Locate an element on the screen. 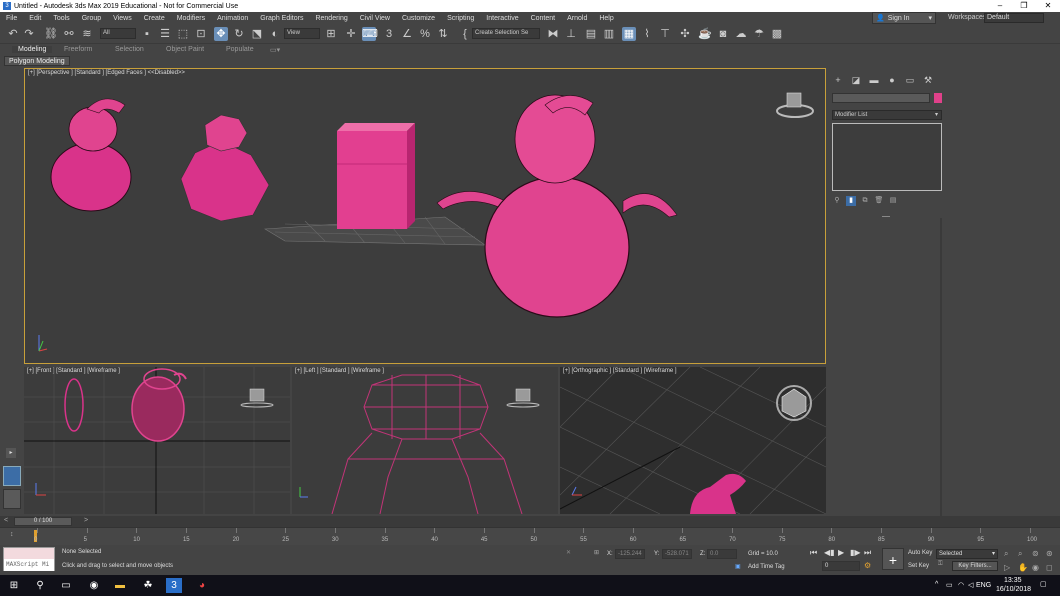 The image size is (1060, 596). menu-customize: Customize is located at coordinates (418, 18).